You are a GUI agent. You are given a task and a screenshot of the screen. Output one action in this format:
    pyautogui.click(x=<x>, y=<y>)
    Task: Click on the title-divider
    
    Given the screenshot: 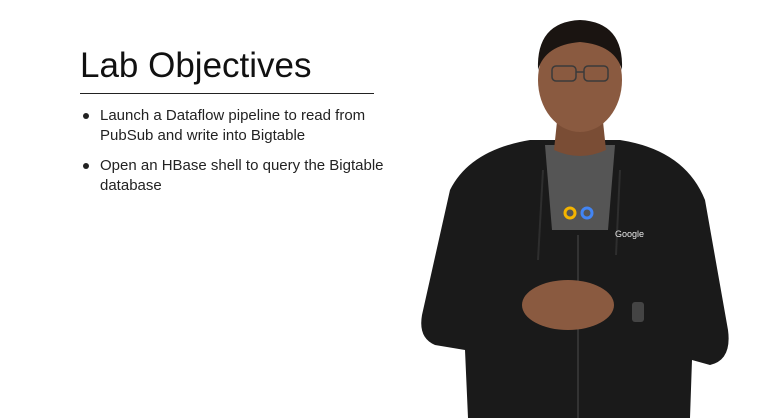 What is the action you would take?
    pyautogui.click(x=227, y=93)
    